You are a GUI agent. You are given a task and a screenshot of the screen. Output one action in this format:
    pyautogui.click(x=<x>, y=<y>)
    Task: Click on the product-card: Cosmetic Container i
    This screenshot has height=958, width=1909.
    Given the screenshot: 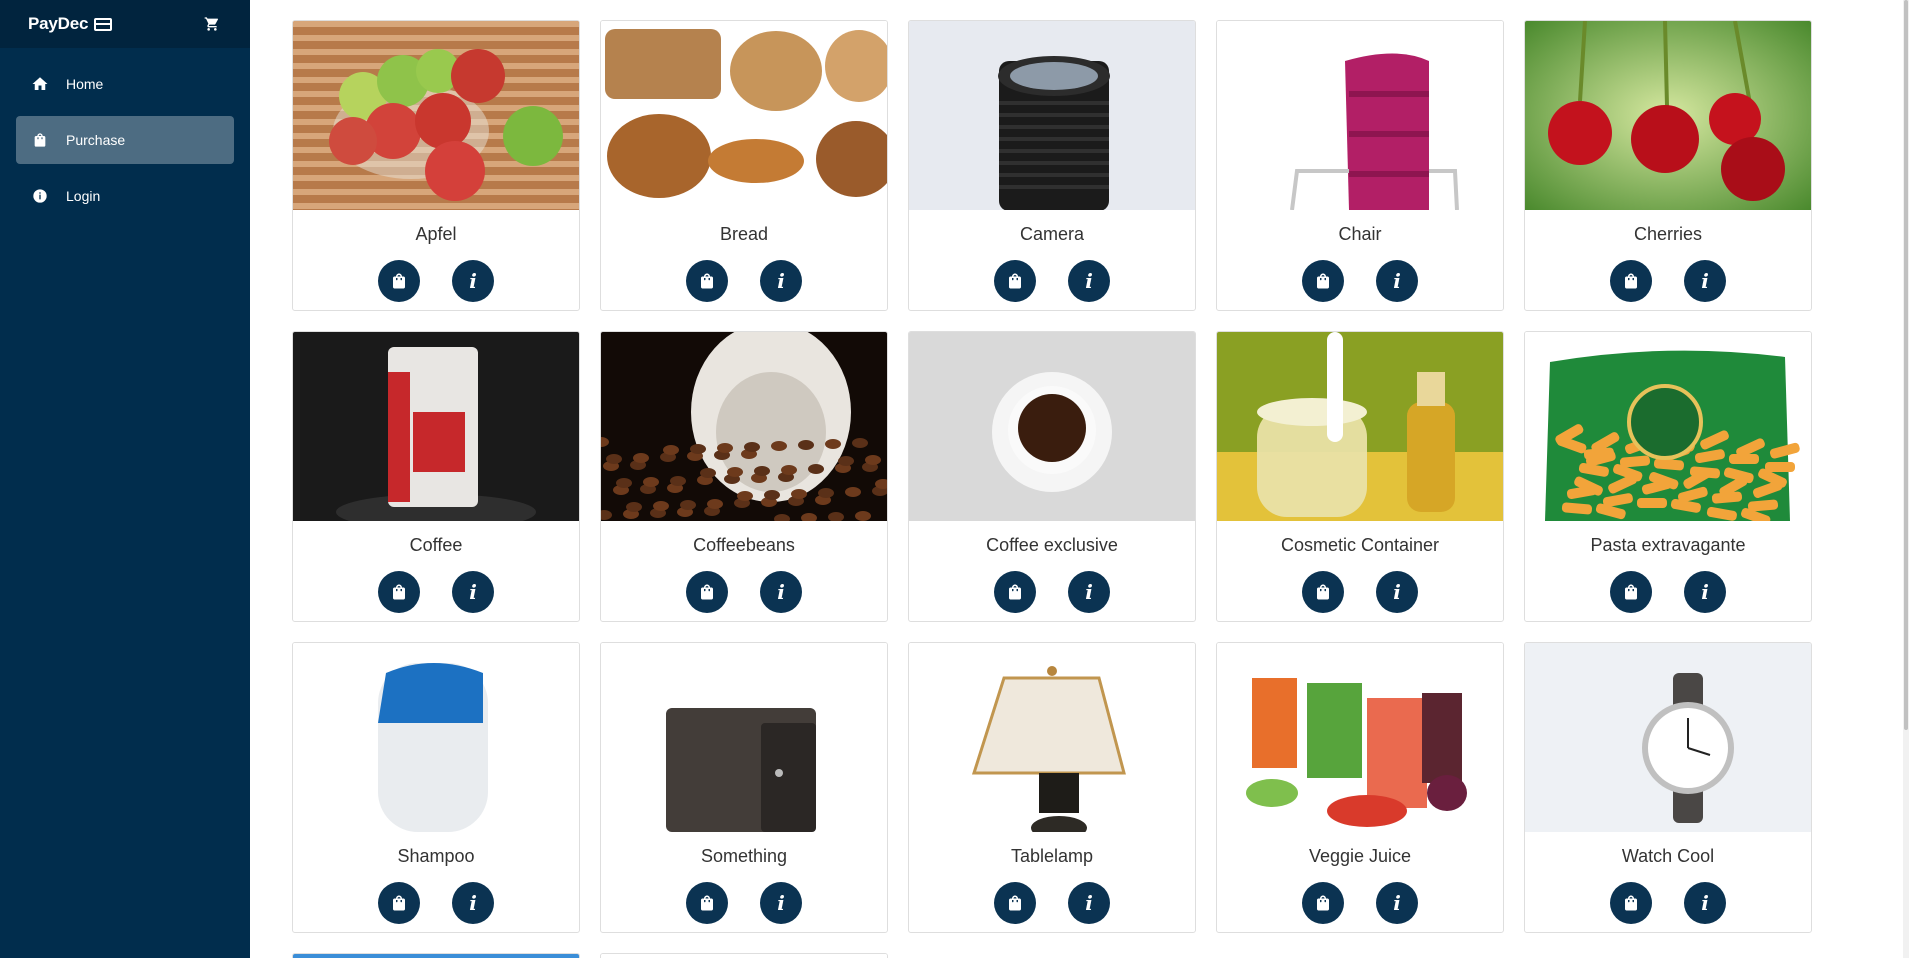 What is the action you would take?
    pyautogui.click(x=1360, y=476)
    